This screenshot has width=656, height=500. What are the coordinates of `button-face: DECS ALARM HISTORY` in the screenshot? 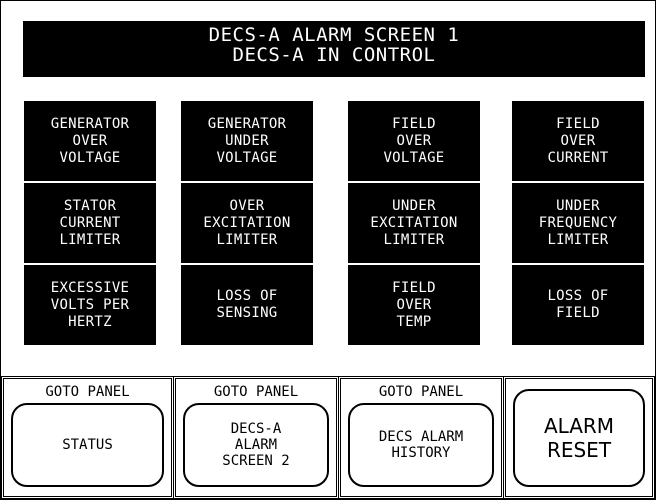 It's located at (421, 445).